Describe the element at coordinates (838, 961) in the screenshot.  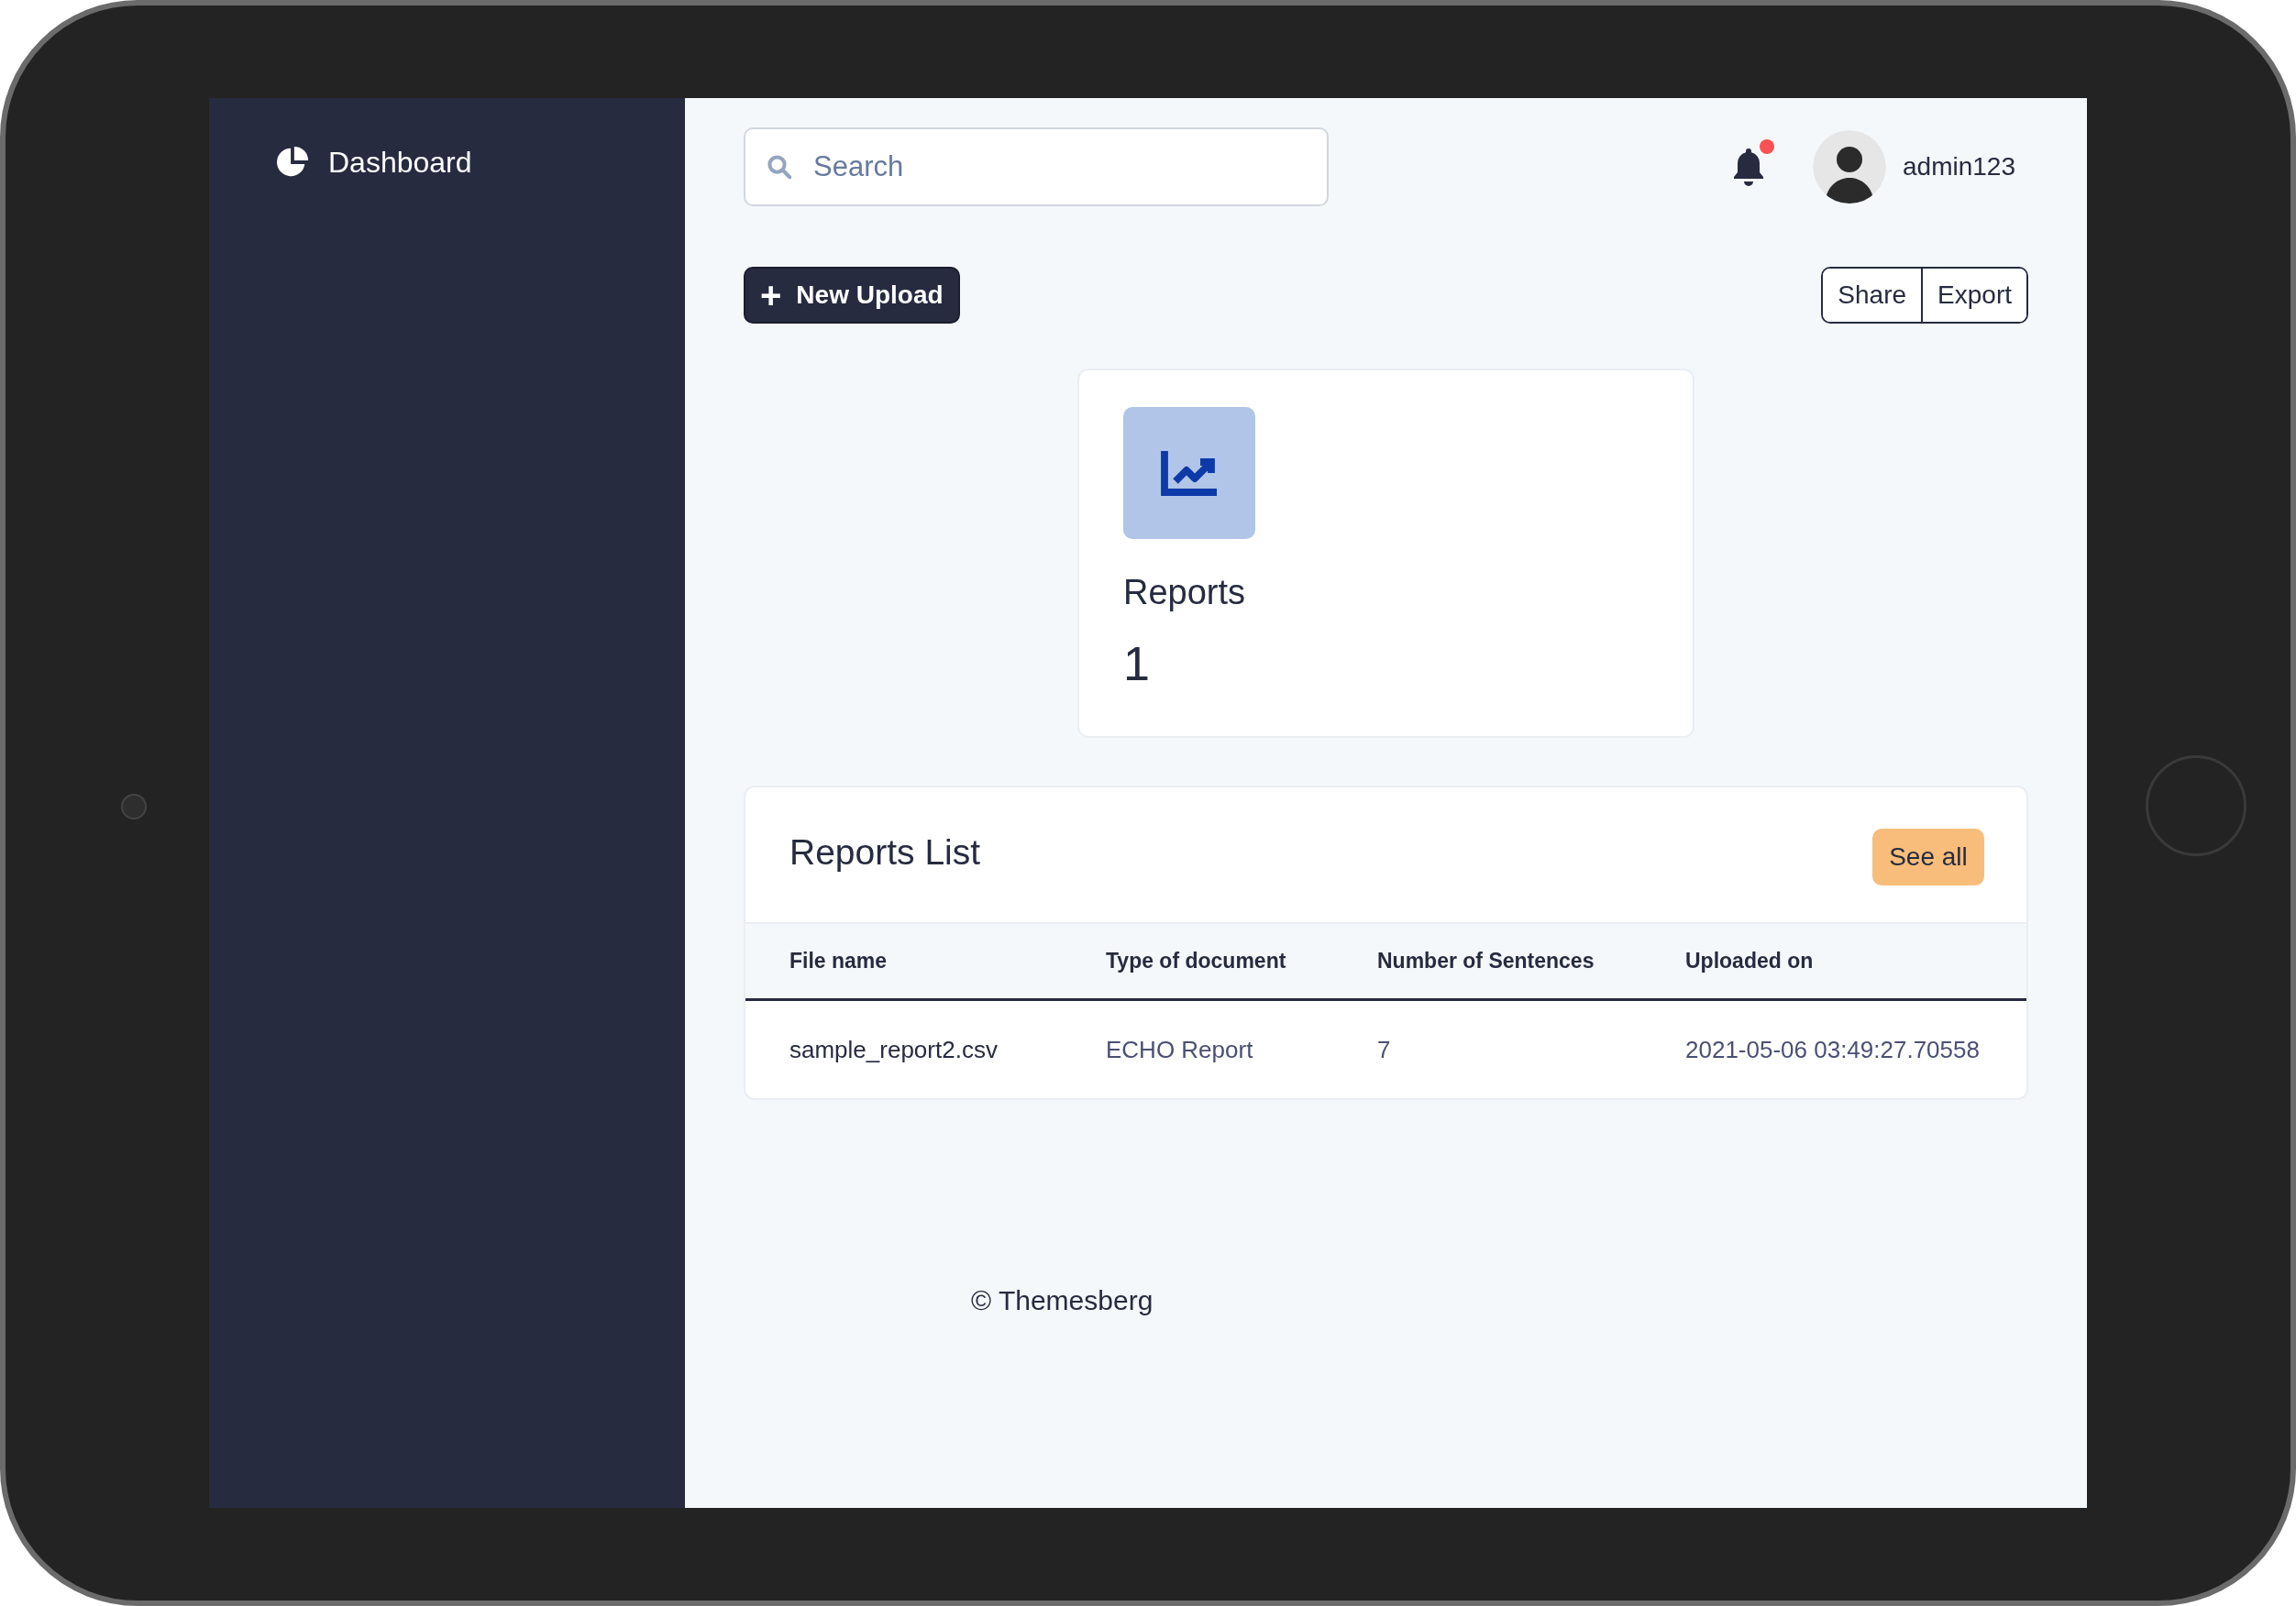
I see `column-header: File name` at that location.